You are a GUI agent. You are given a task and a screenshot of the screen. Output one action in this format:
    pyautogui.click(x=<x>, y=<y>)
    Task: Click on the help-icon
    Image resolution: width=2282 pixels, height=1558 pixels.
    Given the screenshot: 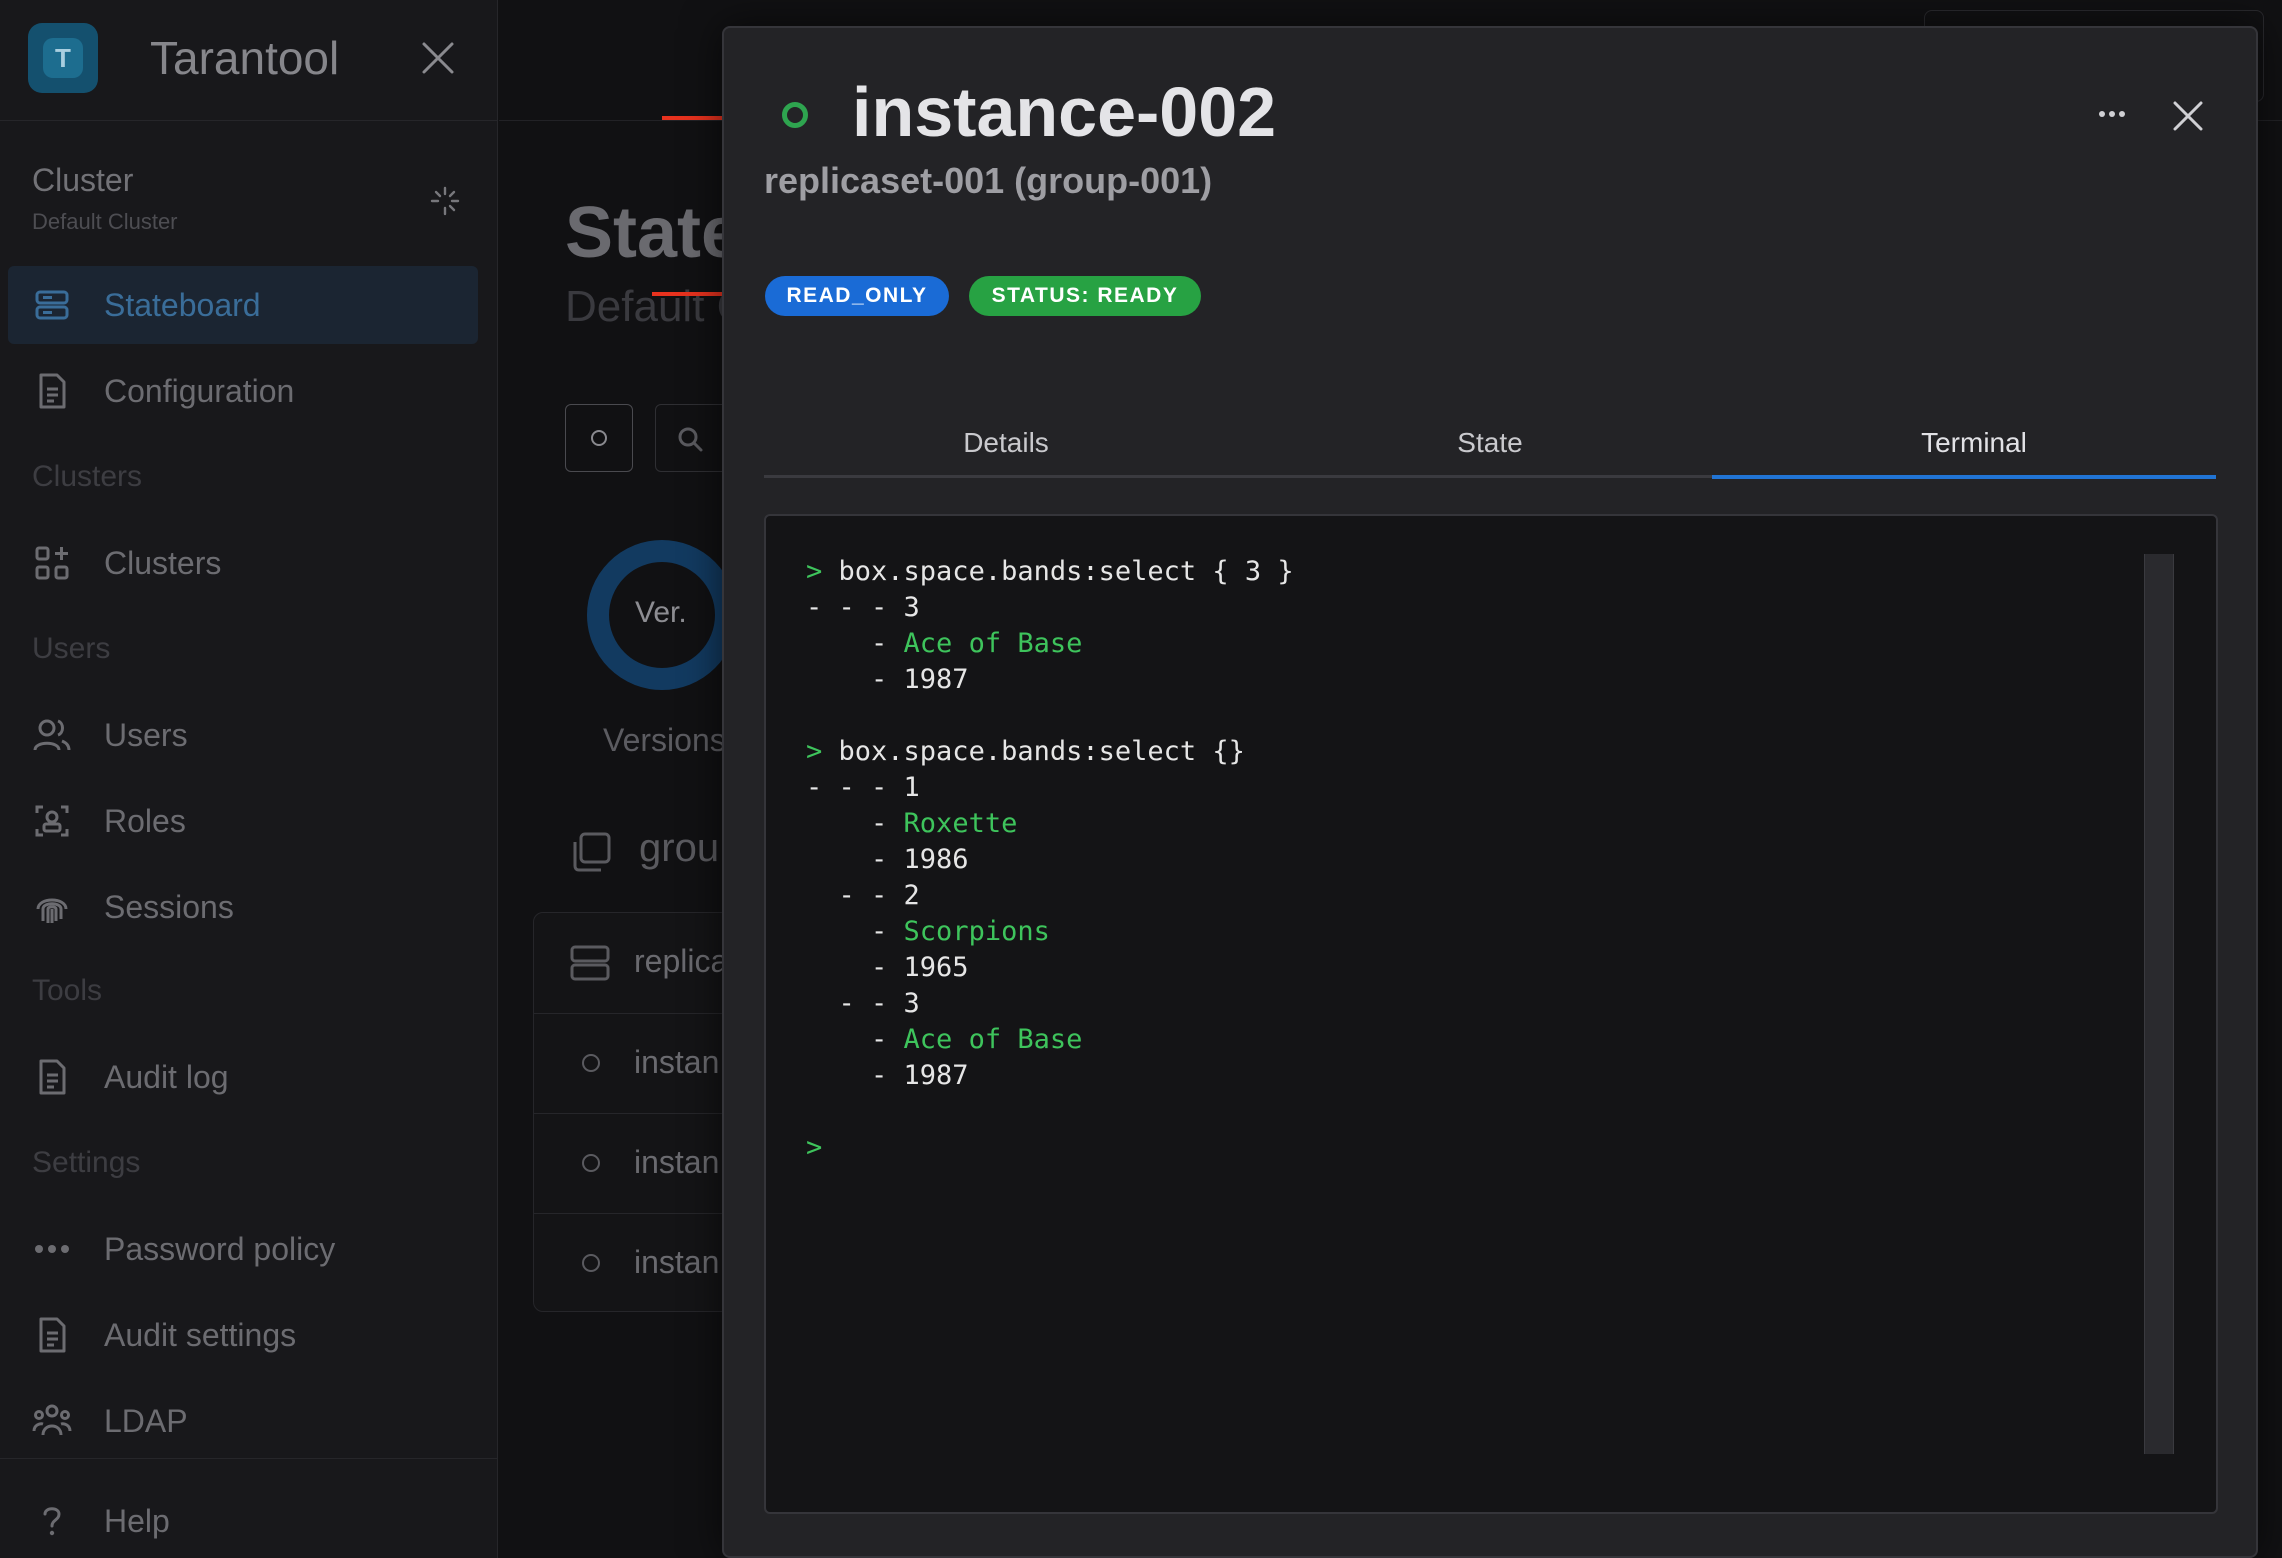 What is the action you would take?
    pyautogui.click(x=52, y=1521)
    